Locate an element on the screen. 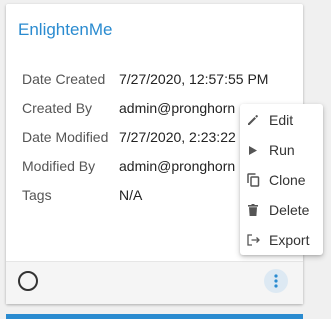 This screenshot has height=319, width=331. menu-item-edit: Edit is located at coordinates (281, 120).